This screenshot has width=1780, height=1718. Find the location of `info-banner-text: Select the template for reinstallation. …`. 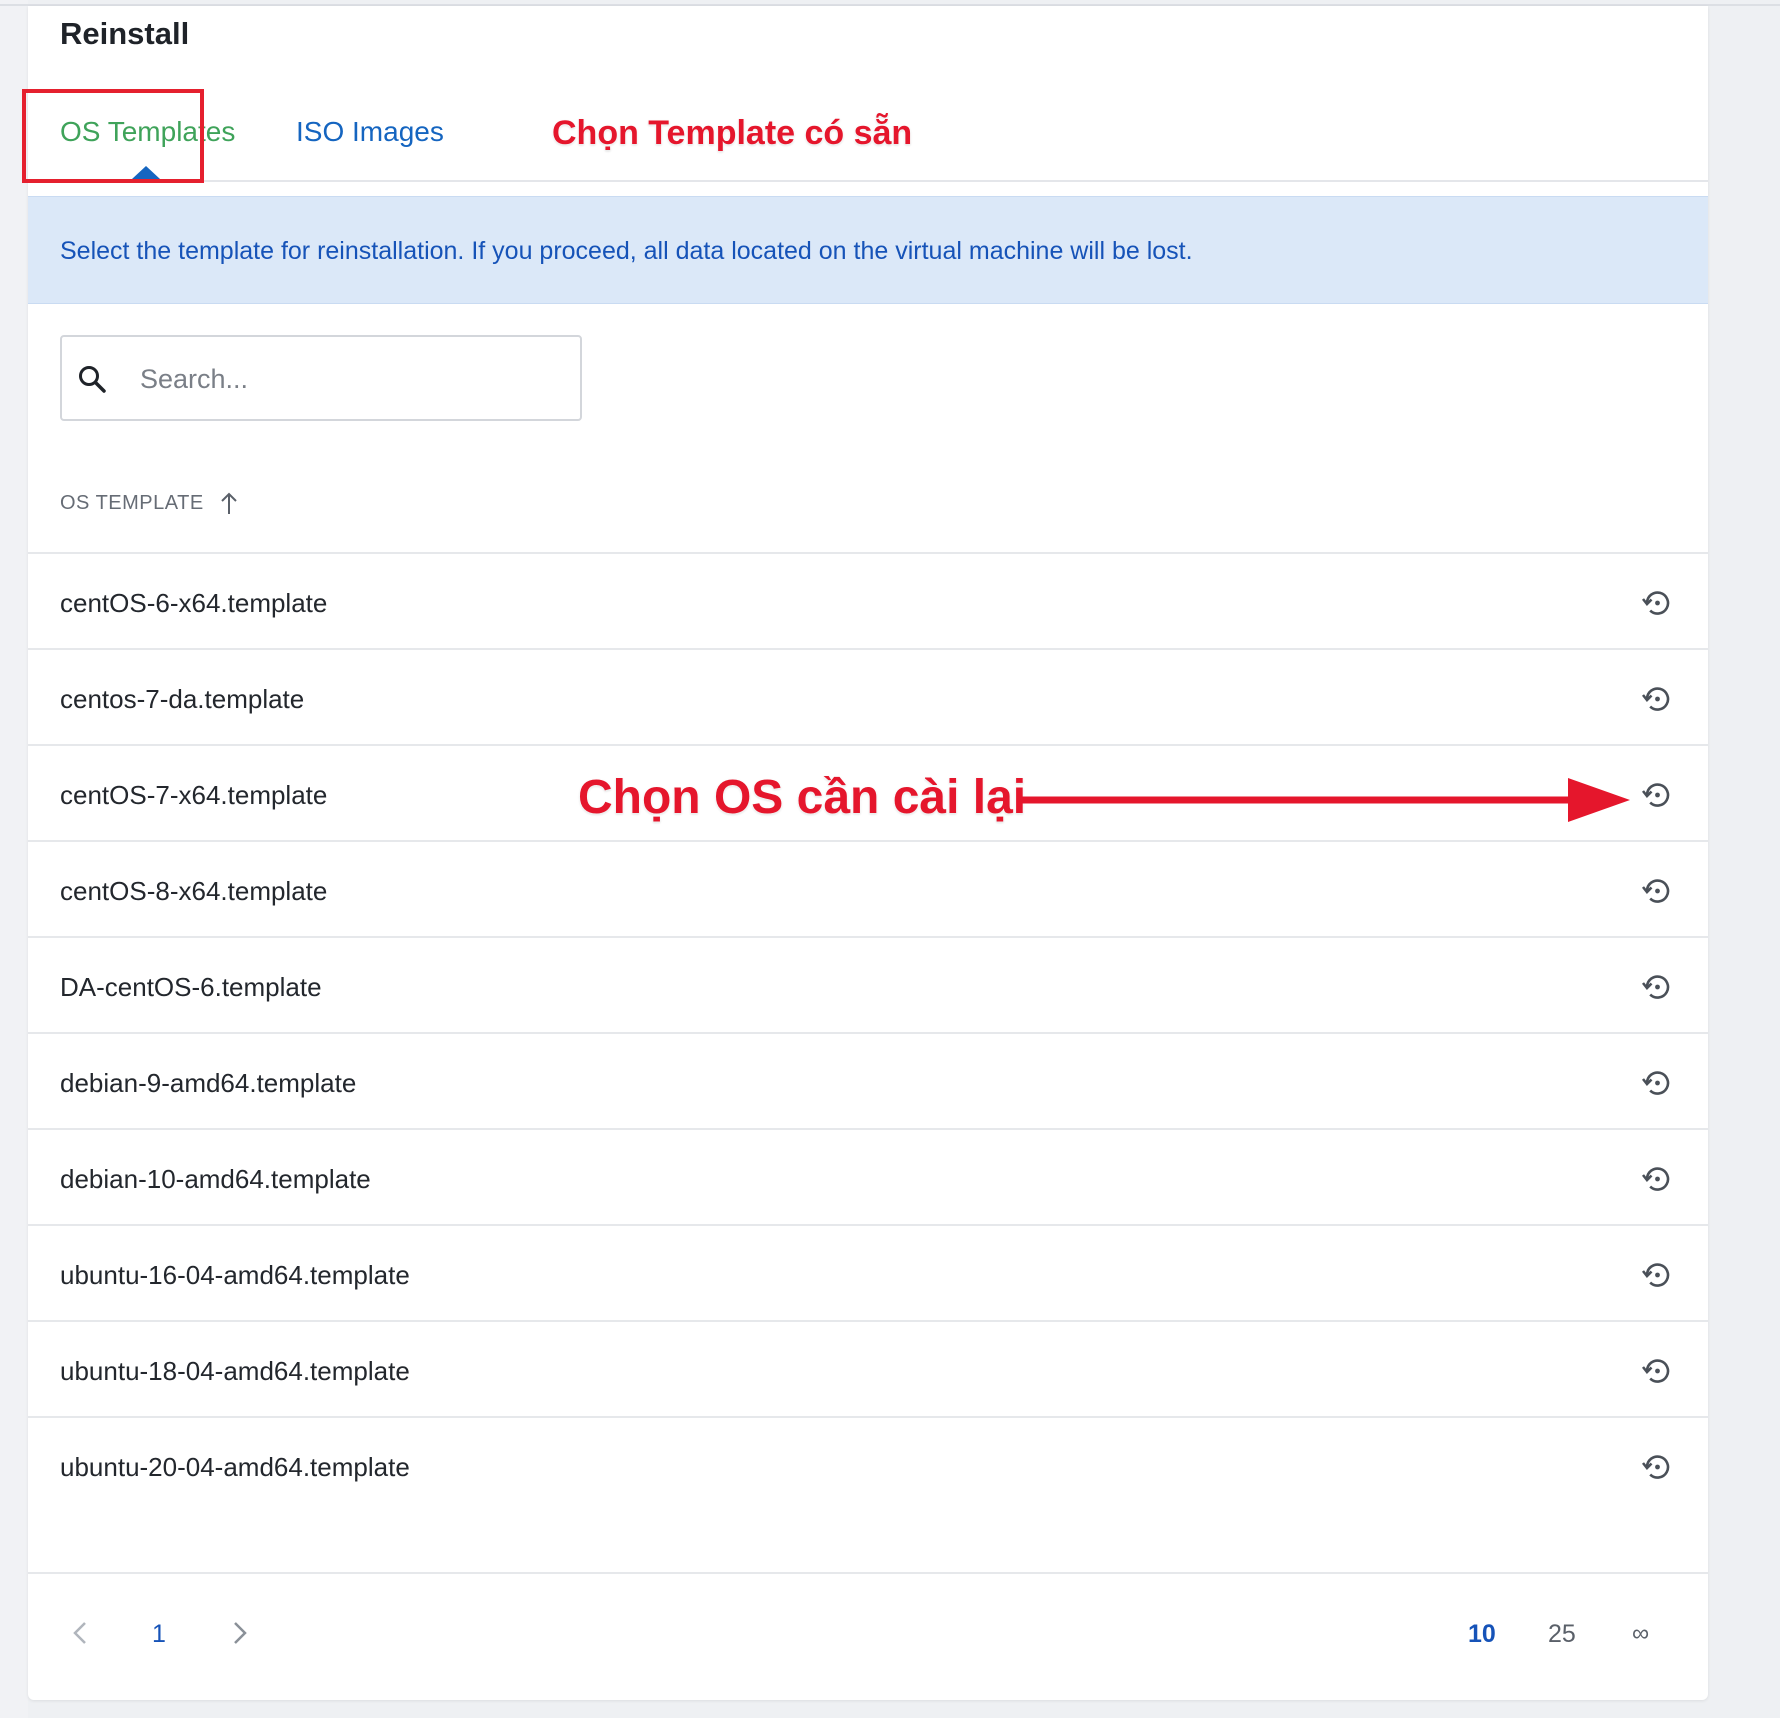

info-banner-text: Select the template for reinstallation. … is located at coordinates (626, 251).